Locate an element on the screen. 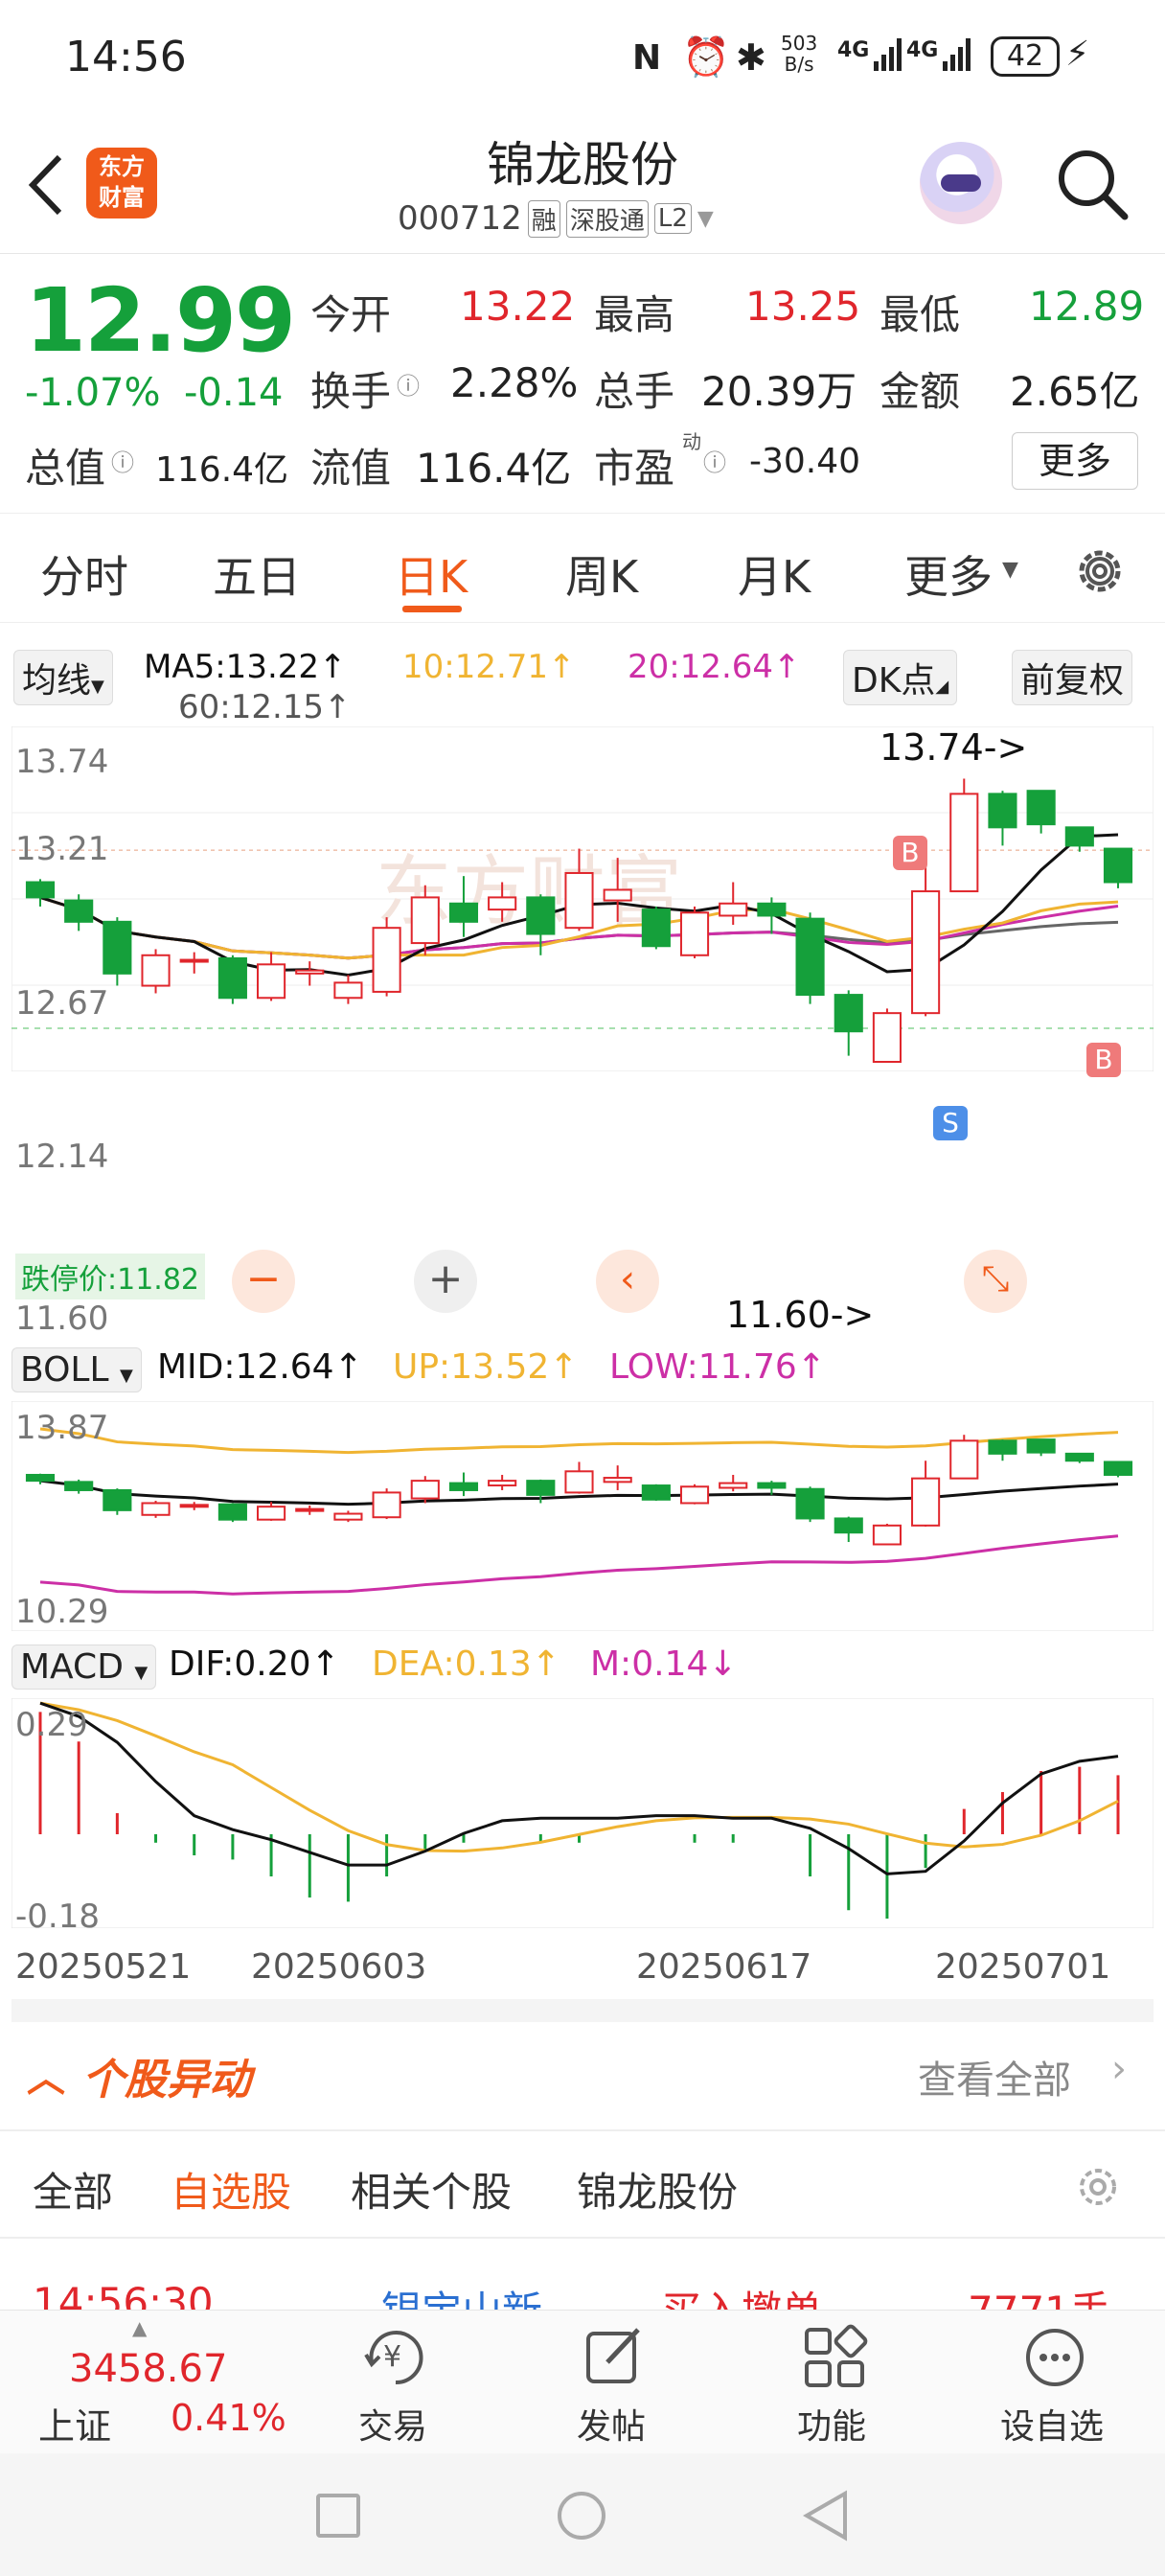 The image size is (1165, 2576). gear-icon is located at coordinates (1100, 571).